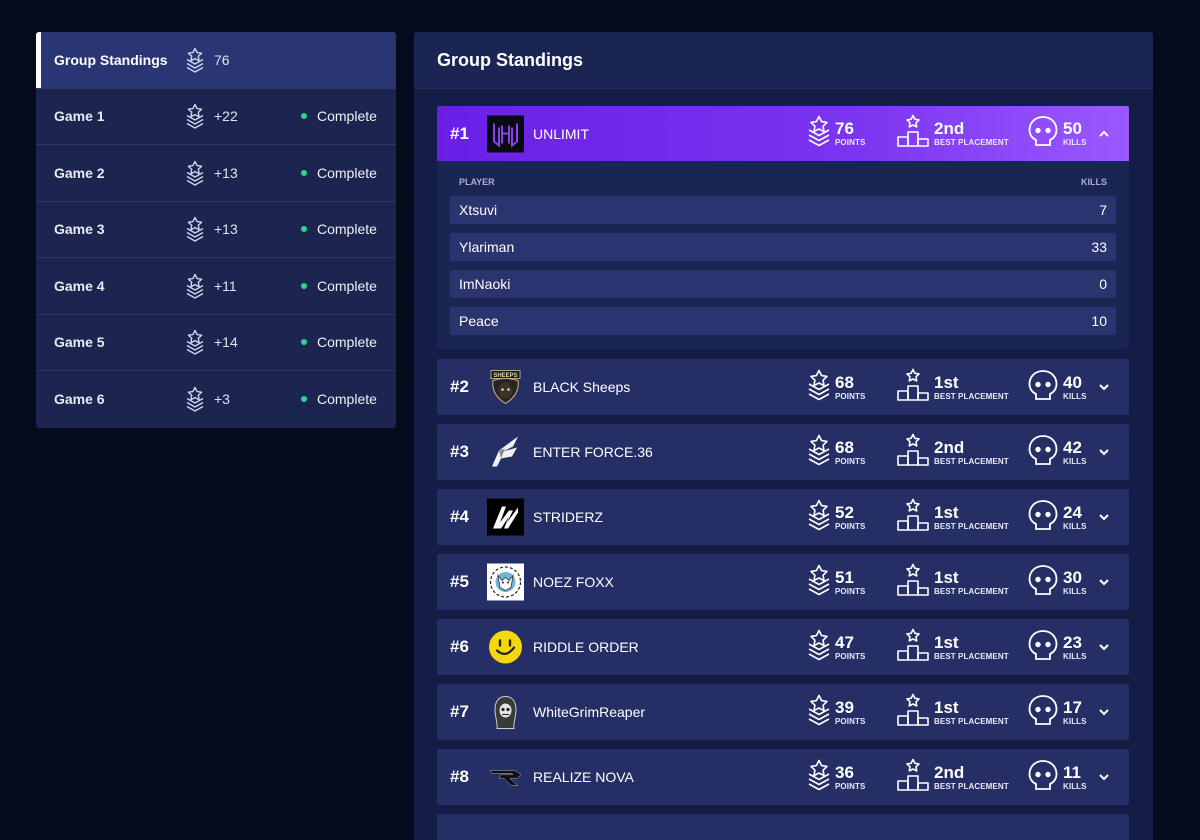 This screenshot has width=1200, height=840. I want to click on kills-text: 42 KILLS, so click(1075, 452).